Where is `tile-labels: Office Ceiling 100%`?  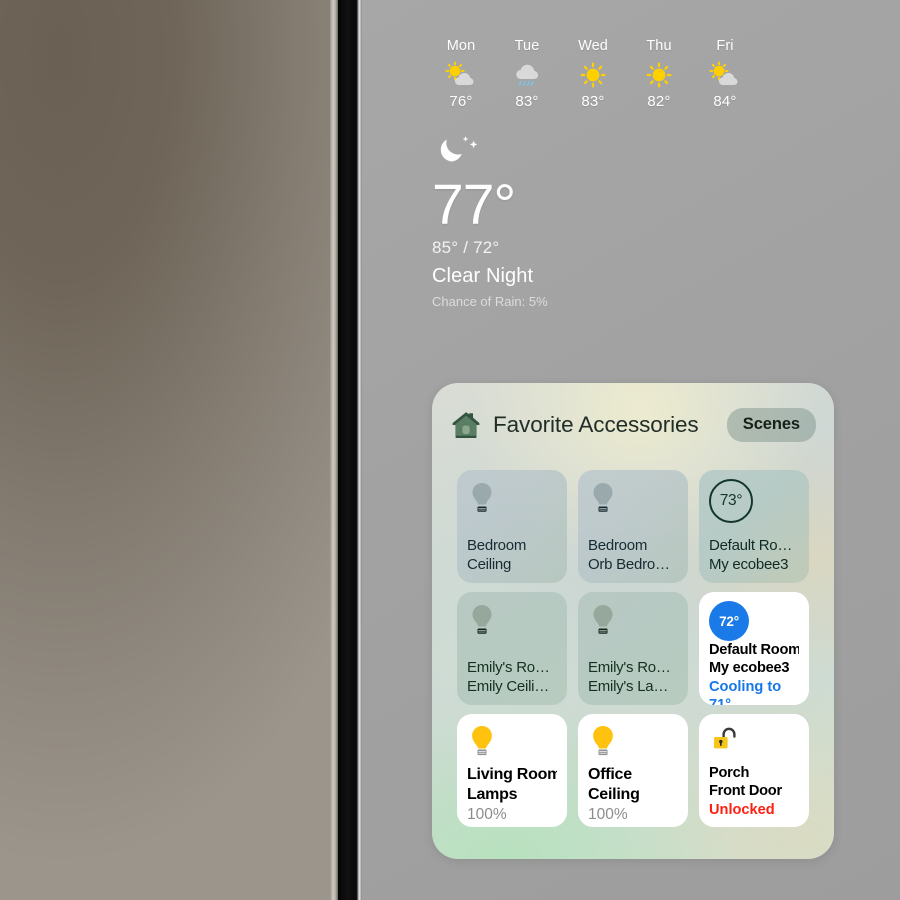 tile-labels: Office Ceiling 100% is located at coordinates (633, 795).